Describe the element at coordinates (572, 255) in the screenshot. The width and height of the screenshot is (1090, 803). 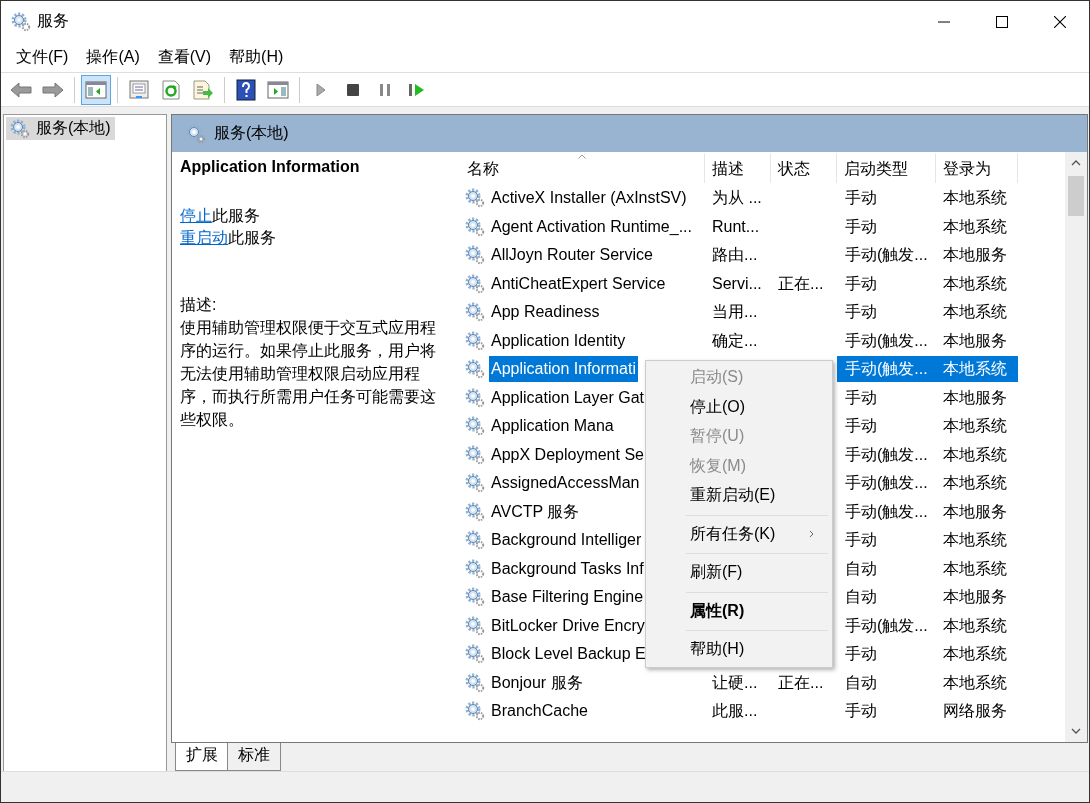
I see `table-cell: AllJoyn Router Service` at that location.